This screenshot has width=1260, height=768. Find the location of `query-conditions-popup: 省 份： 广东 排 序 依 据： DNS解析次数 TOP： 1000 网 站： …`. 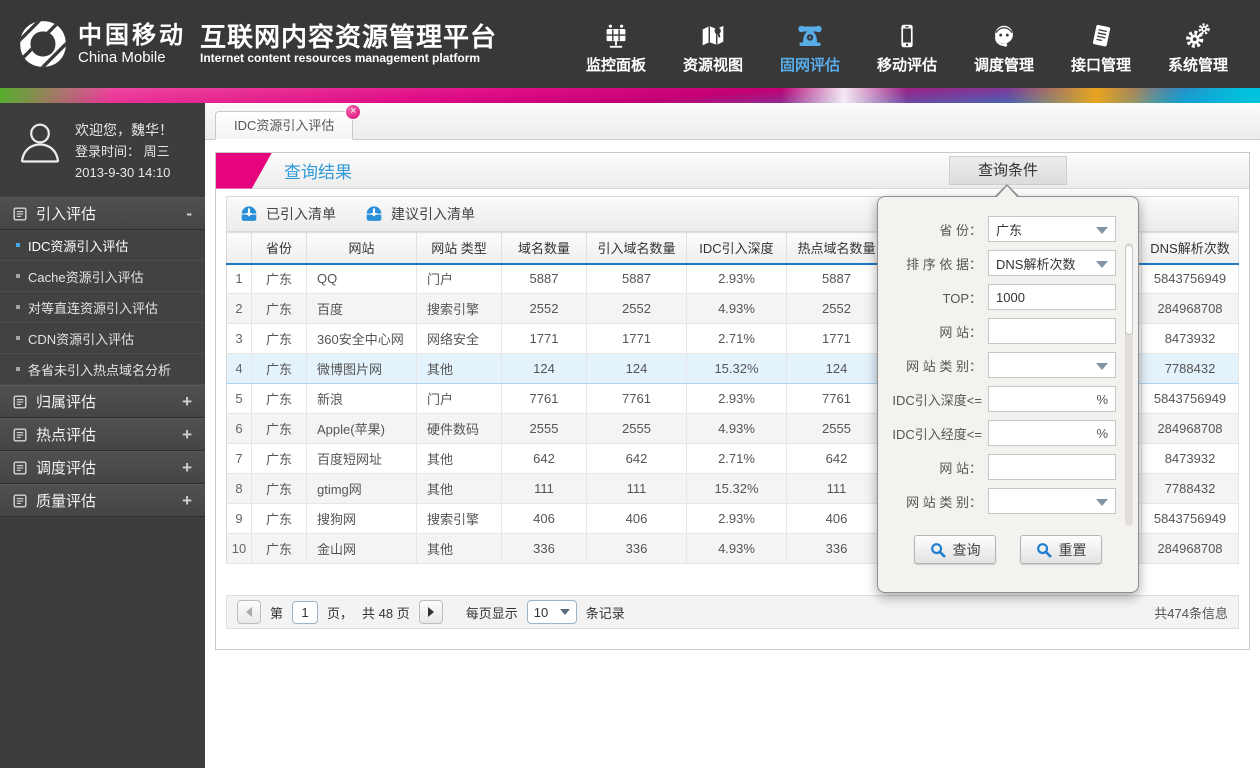

query-conditions-popup: 省 份： 广东 排 序 依 据： DNS解析次数 TOP： 1000 网 站： … is located at coordinates (1008, 388).